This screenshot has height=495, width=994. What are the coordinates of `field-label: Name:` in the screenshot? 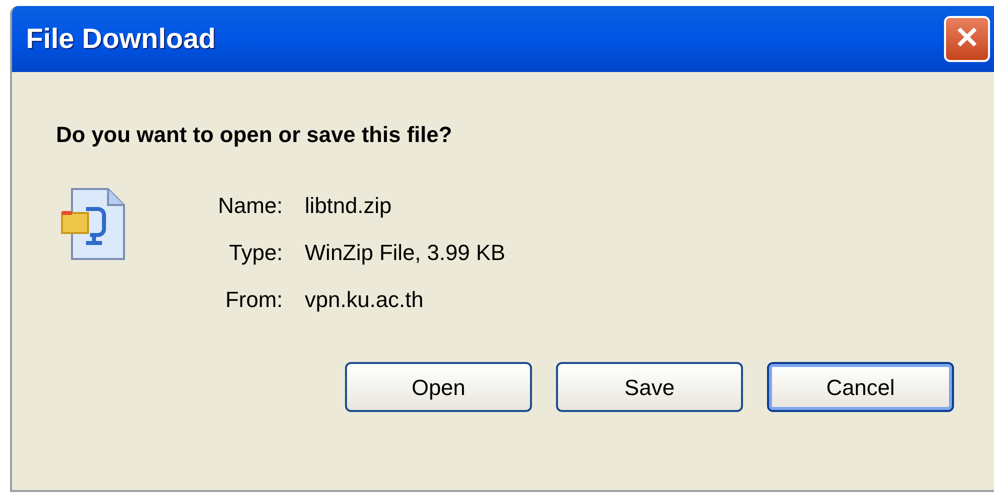 It's located at (250, 205).